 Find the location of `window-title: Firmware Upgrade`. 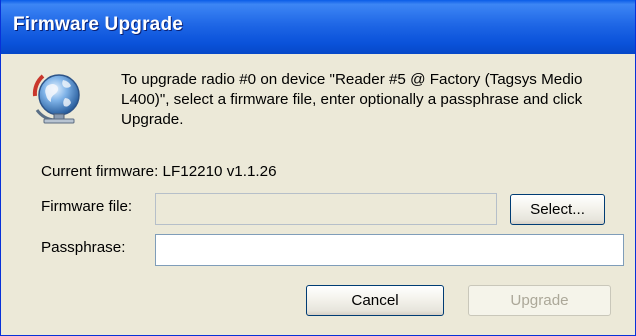

window-title: Firmware Upgrade is located at coordinates (98, 24).